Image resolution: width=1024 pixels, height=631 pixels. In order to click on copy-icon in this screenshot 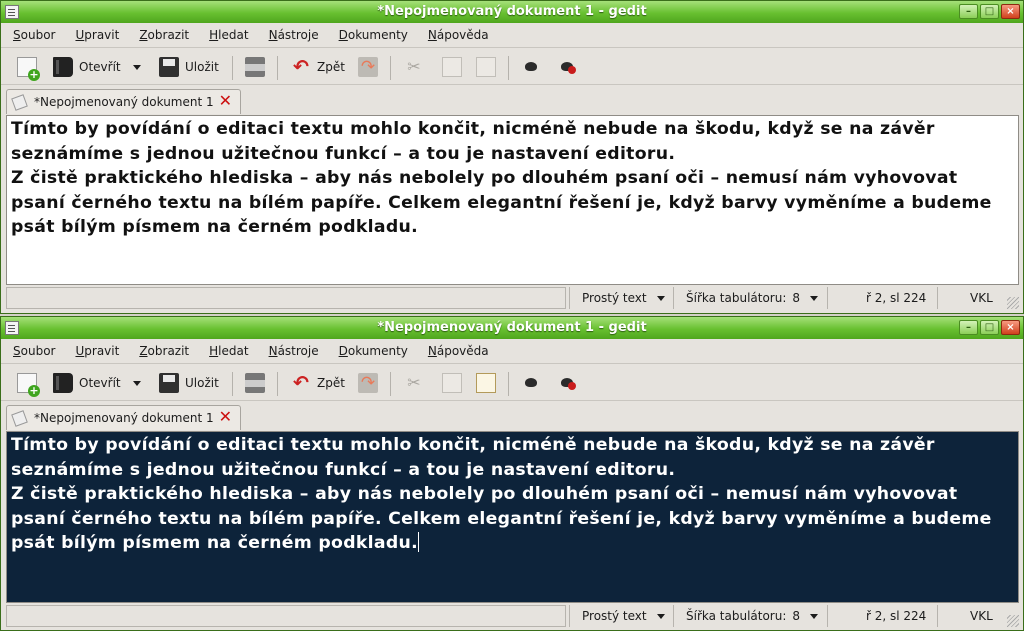, I will do `click(452, 383)`.